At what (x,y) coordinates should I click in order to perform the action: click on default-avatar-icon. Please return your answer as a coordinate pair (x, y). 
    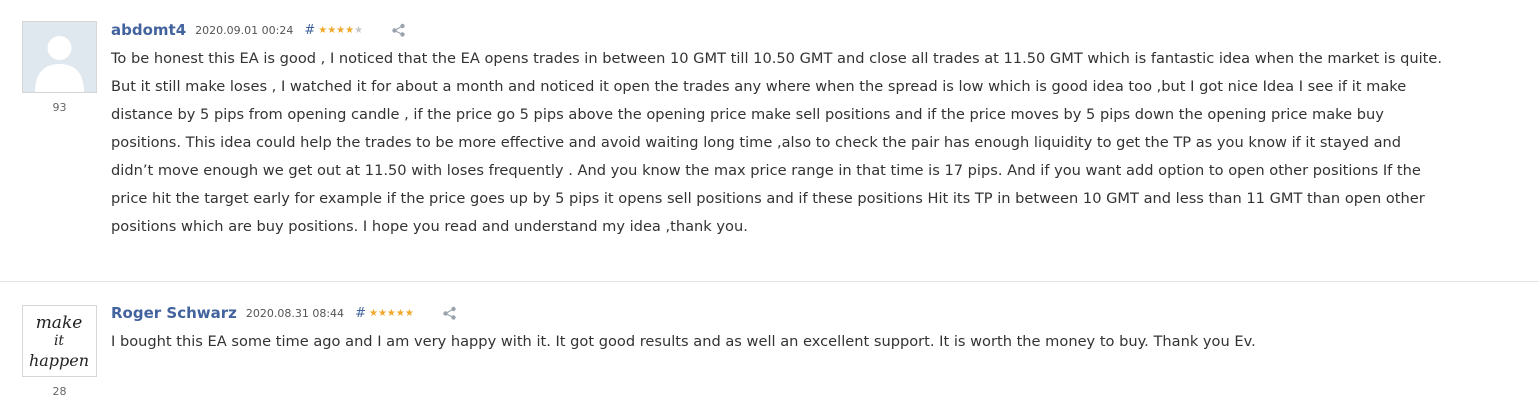
    Looking at the image, I should click on (59, 57).